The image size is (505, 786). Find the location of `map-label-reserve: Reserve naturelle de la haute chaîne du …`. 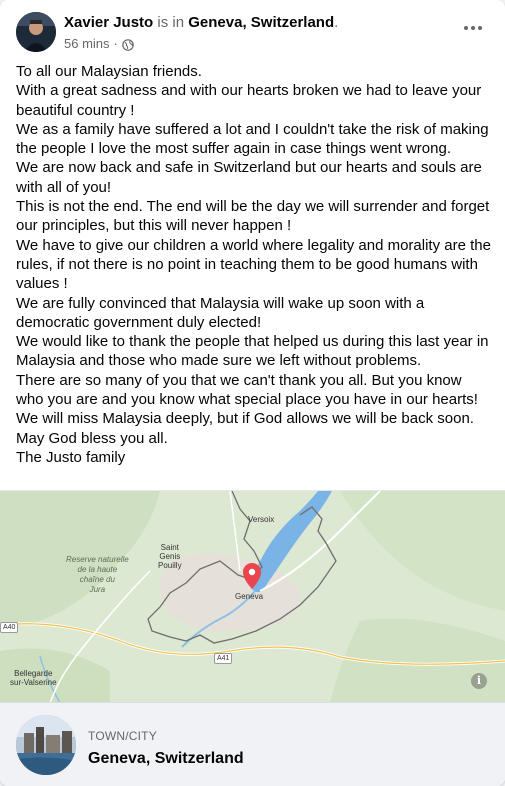

map-label-reserve: Reserve naturelle de la haute chaîne du … is located at coordinates (97, 574).